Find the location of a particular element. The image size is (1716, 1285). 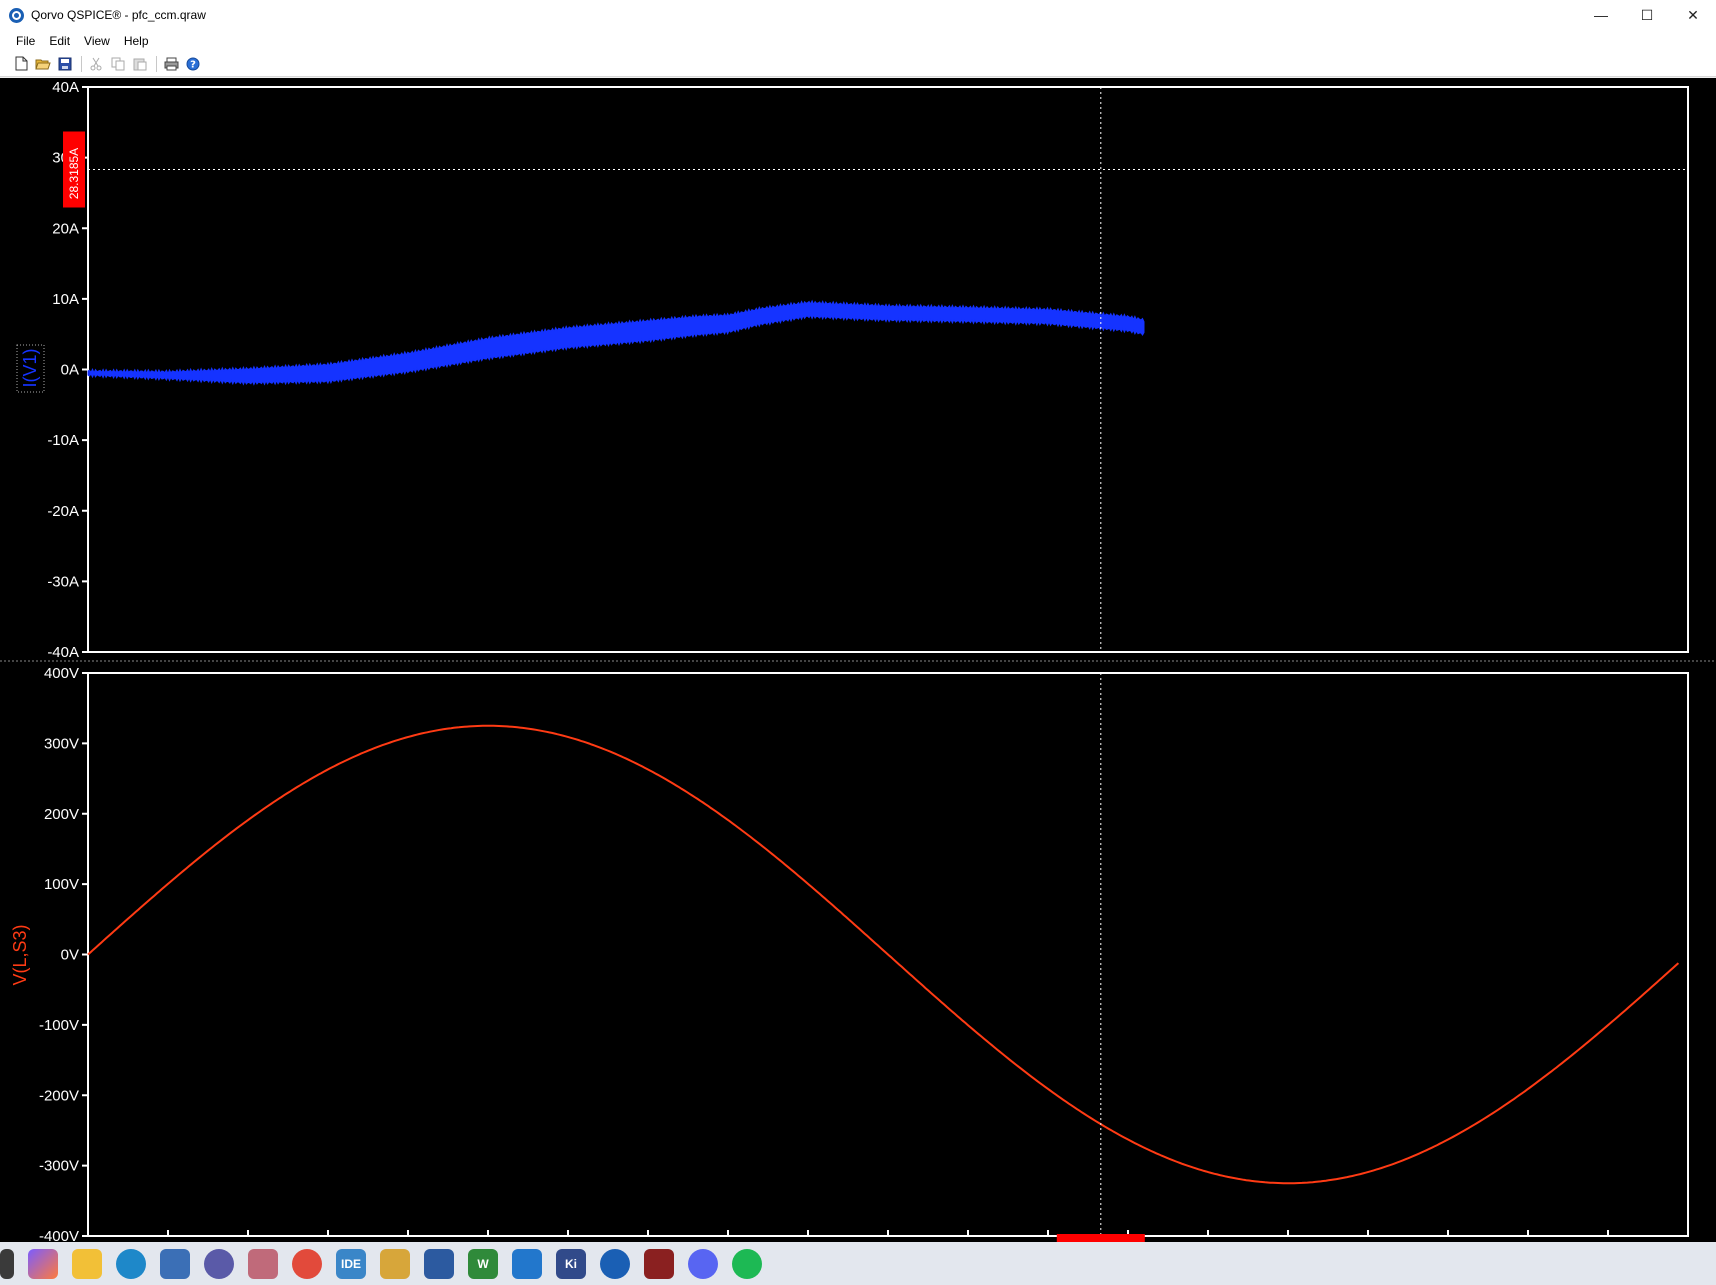

new-document-icon is located at coordinates (21, 64).